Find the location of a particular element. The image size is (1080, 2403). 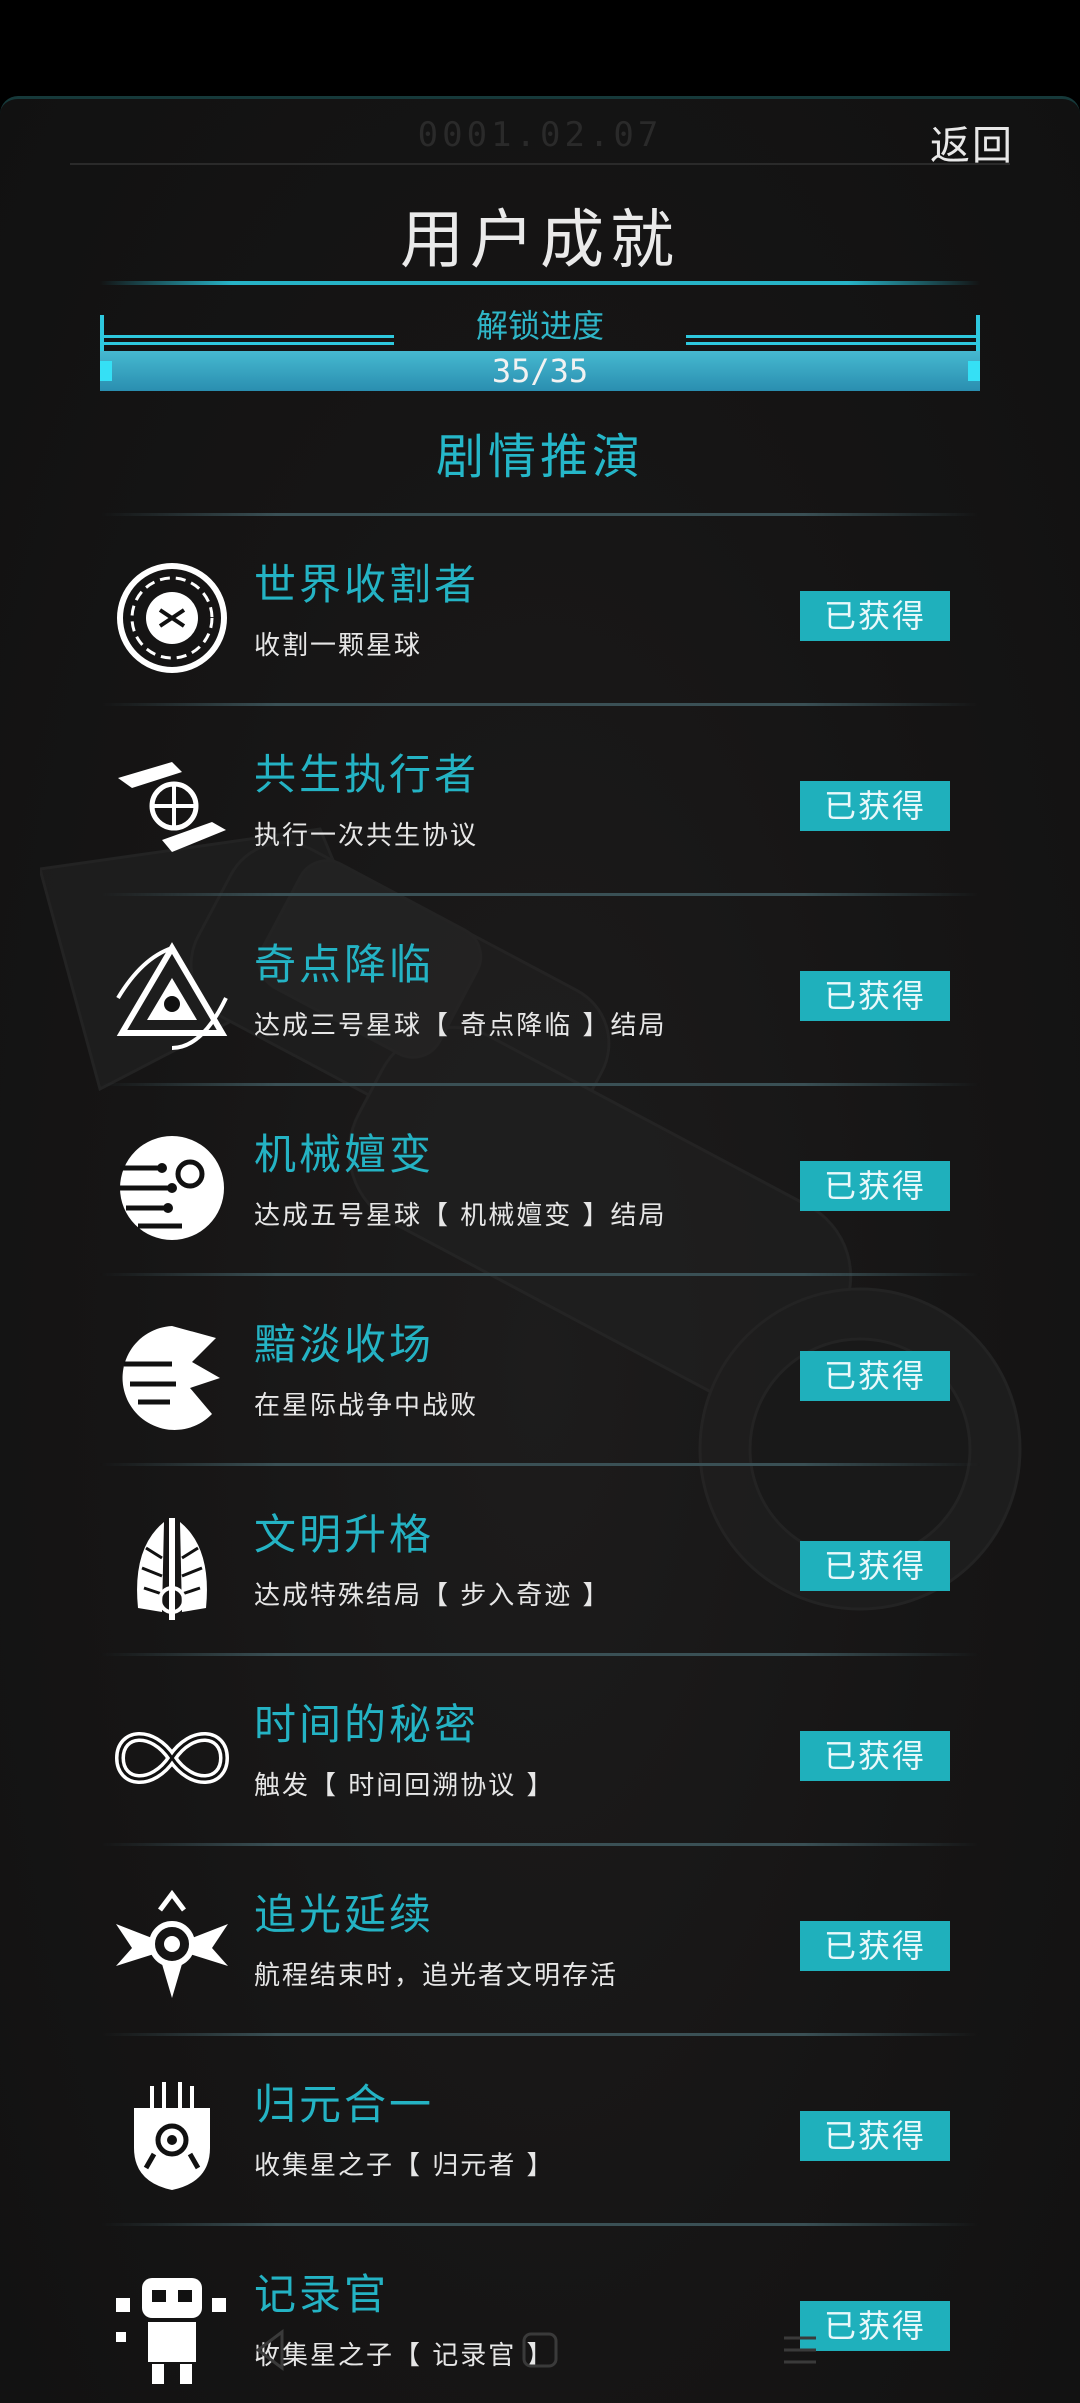

achievement-description: 触发【 时间回溯协议 】 is located at coordinates (404, 1786).